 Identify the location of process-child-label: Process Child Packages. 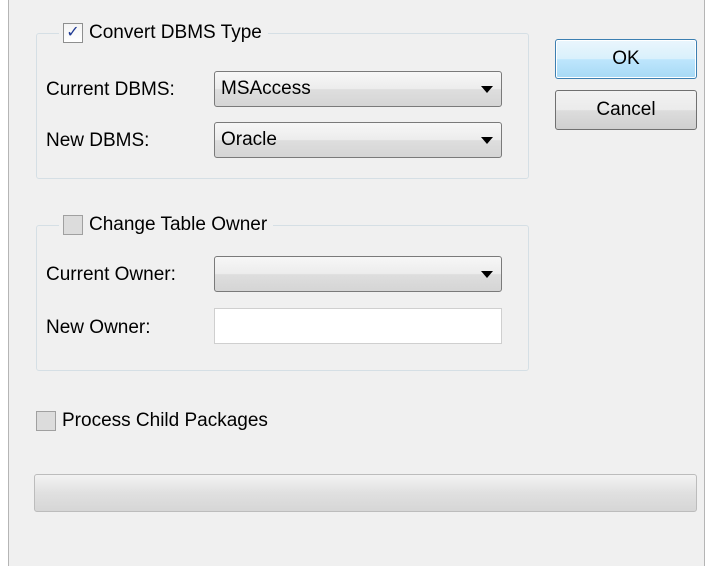
(165, 421).